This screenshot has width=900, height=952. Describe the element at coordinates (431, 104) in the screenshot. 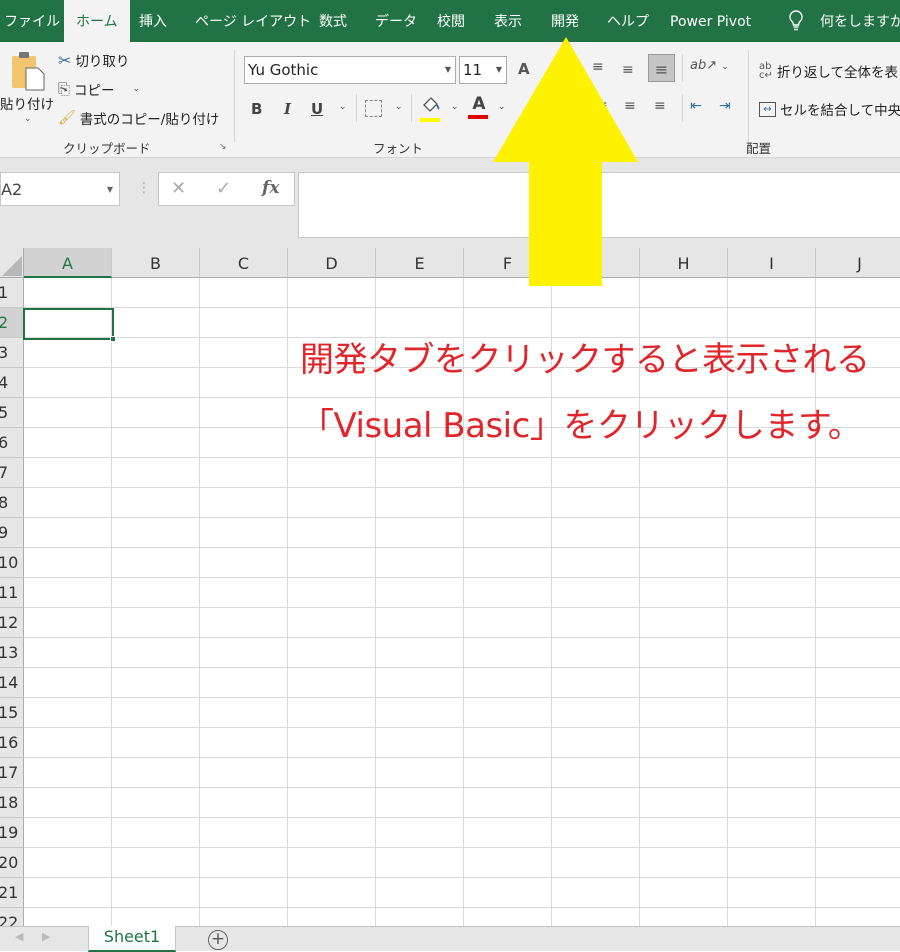

I see `paint-bucket-icon` at that location.